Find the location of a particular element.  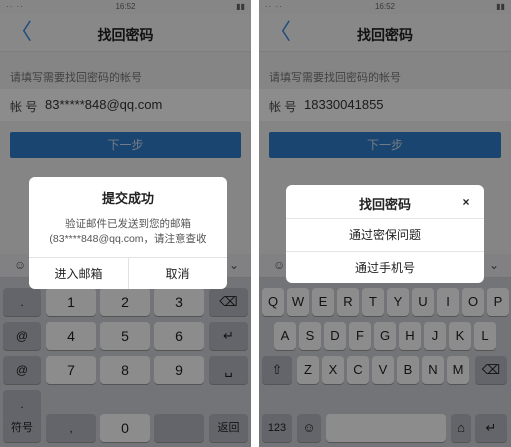

dialog-message-line1: 验证邮件已发送到您的邮箱 is located at coordinates (128, 224).